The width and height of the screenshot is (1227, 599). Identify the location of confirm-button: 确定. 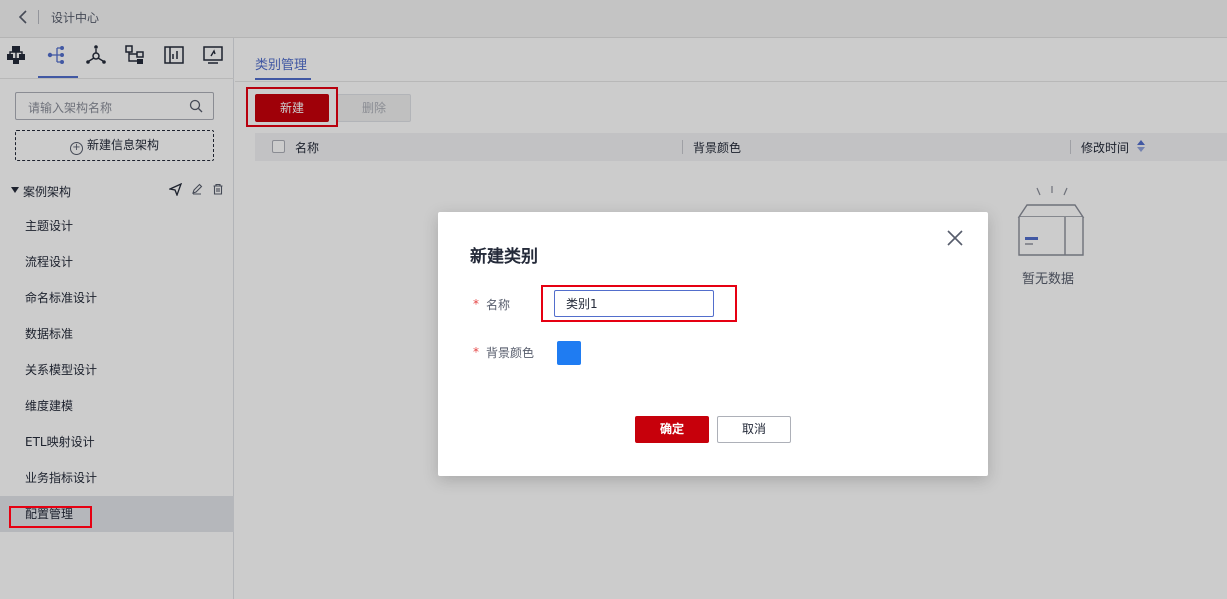
(672, 429).